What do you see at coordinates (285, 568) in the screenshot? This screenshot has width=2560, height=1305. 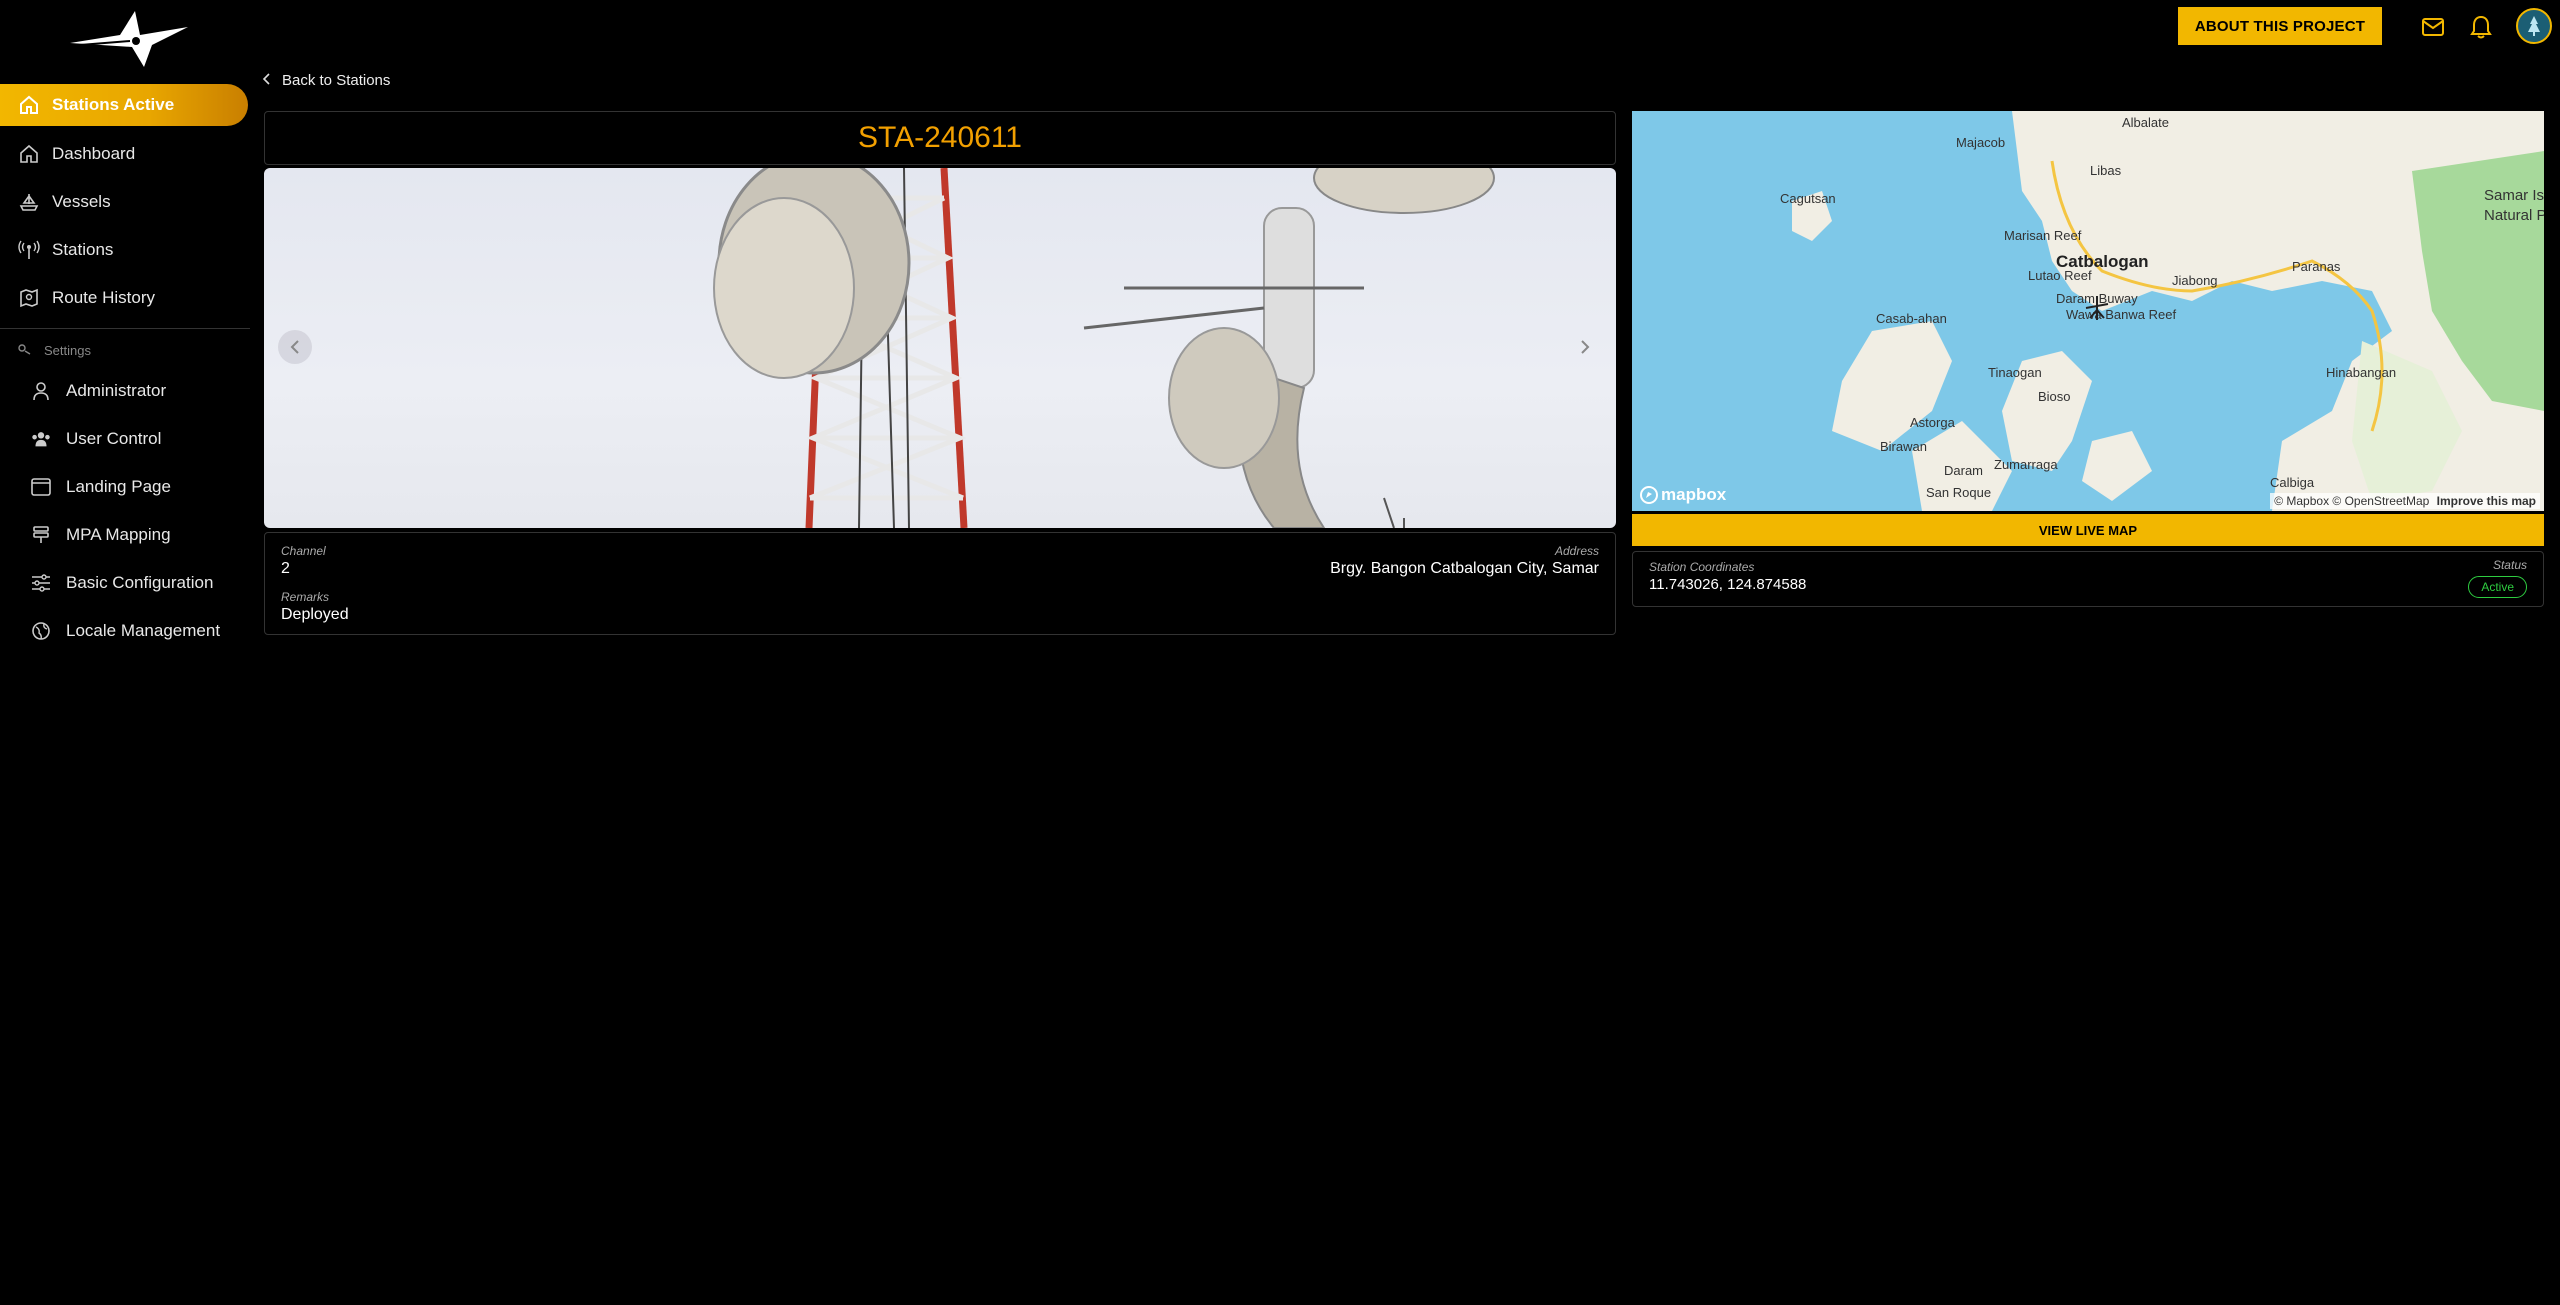 I see `channel-value: 2` at bounding box center [285, 568].